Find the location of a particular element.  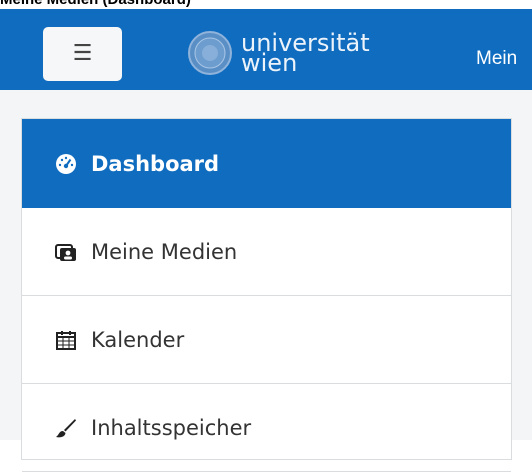

paintbrush-icon is located at coordinates (66, 428).